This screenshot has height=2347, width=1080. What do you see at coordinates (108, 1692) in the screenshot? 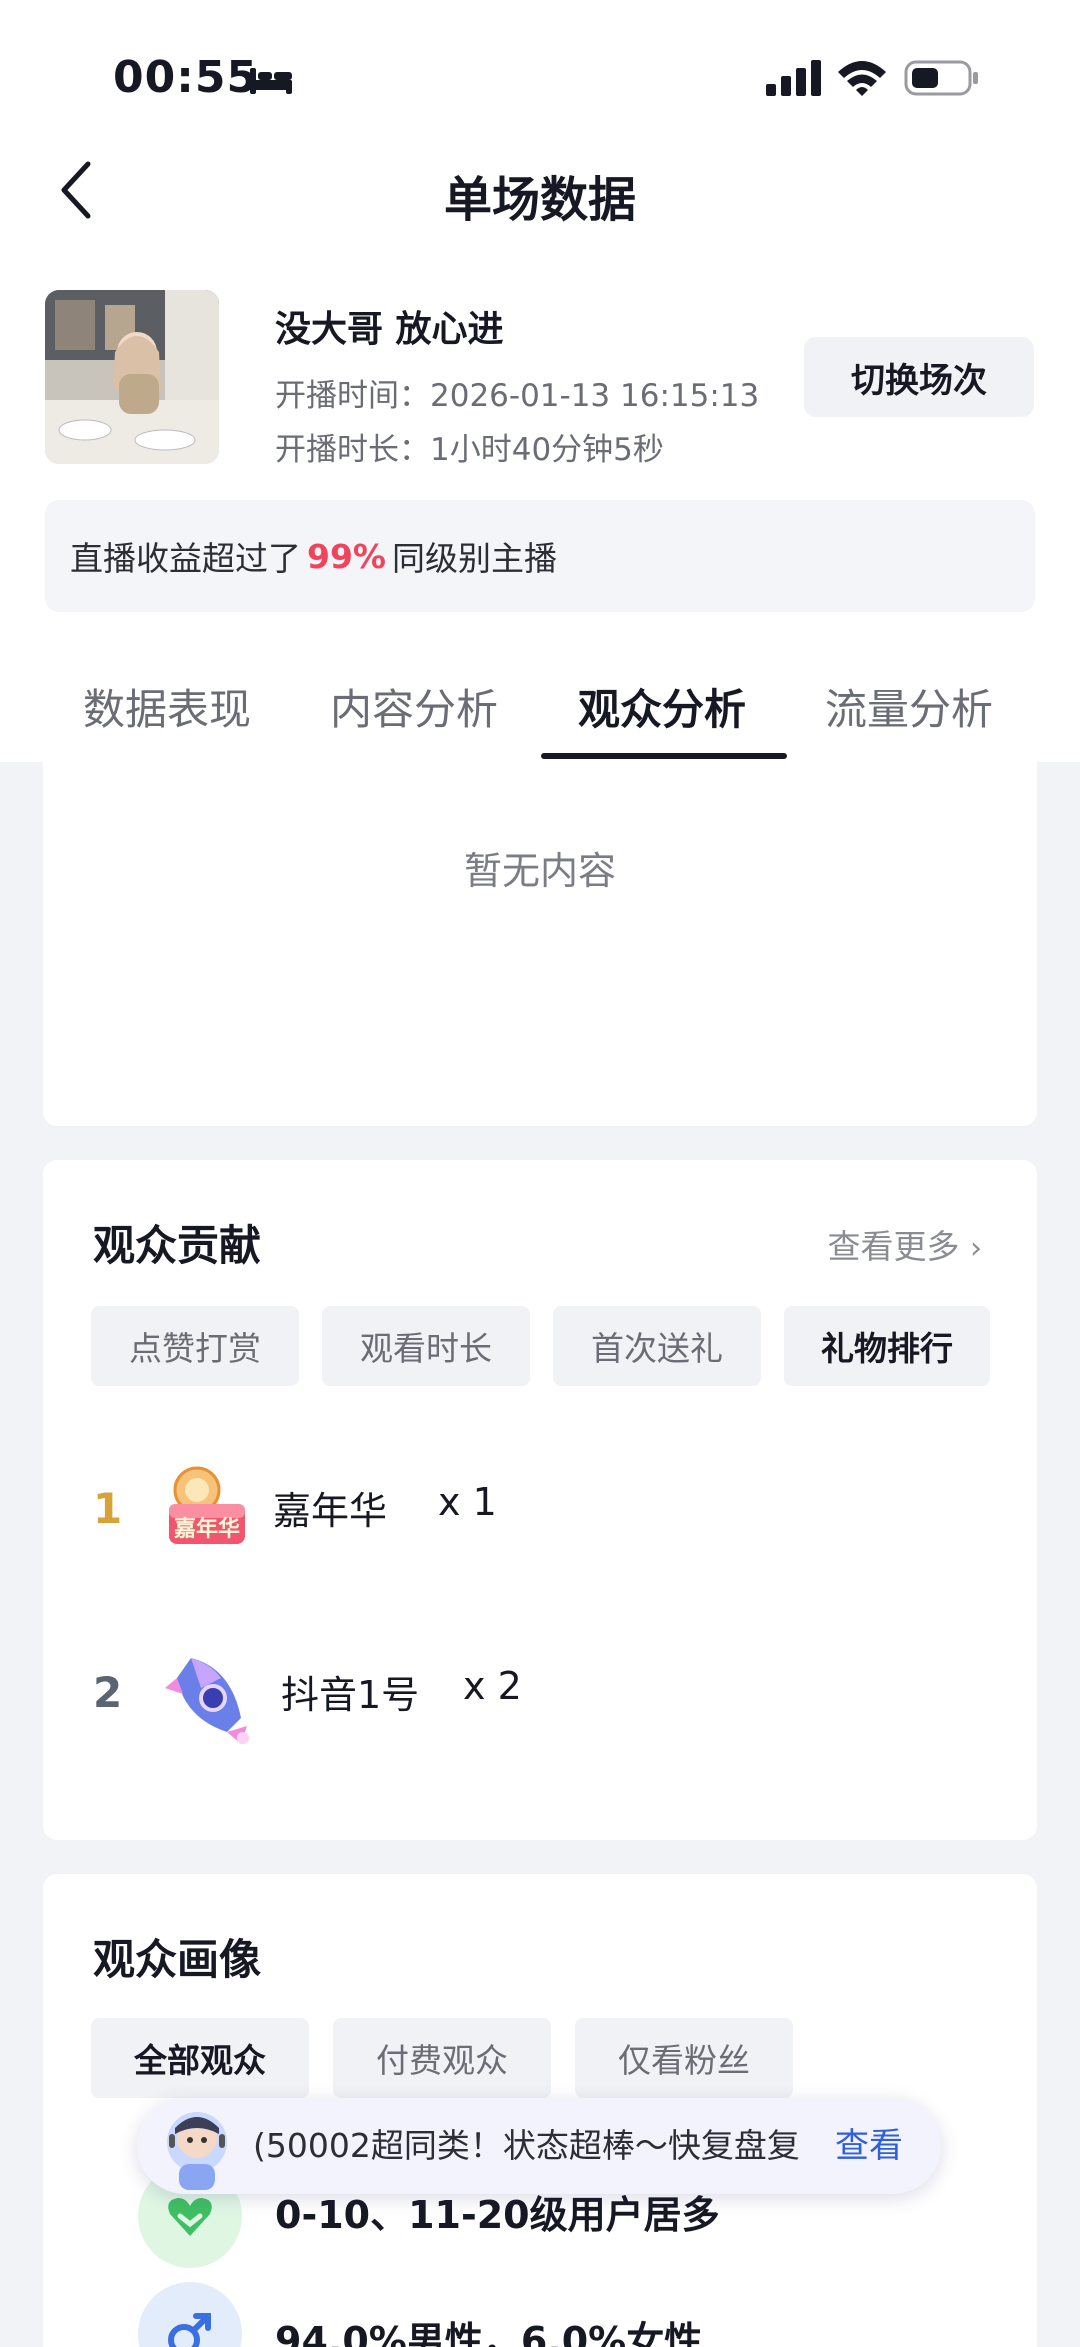
I see `rank-number: 2` at bounding box center [108, 1692].